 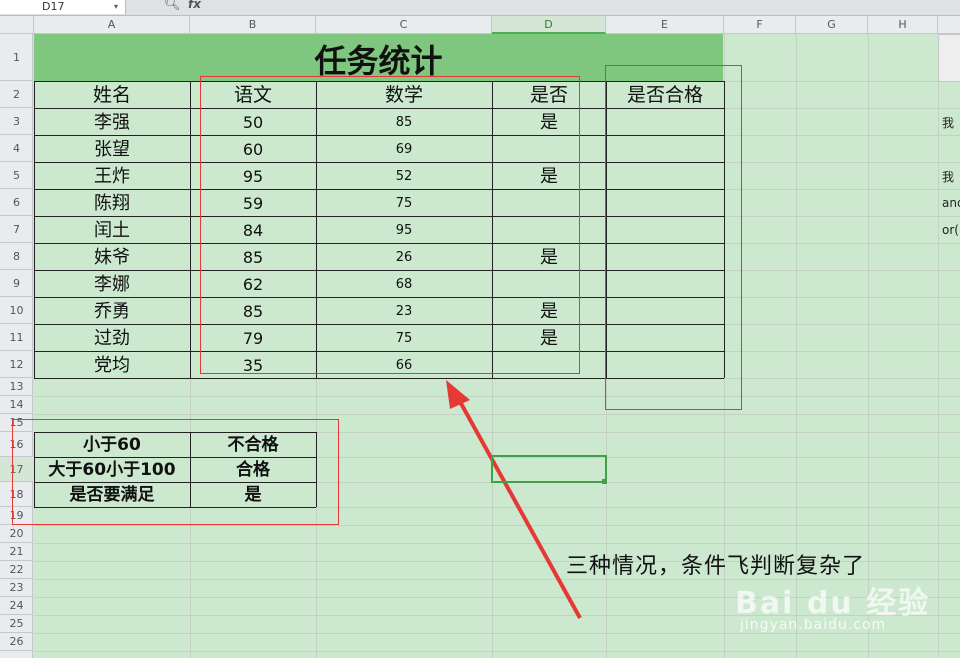 I want to click on baidu-watermark-url: jingyan.baidu.com, so click(x=813, y=625).